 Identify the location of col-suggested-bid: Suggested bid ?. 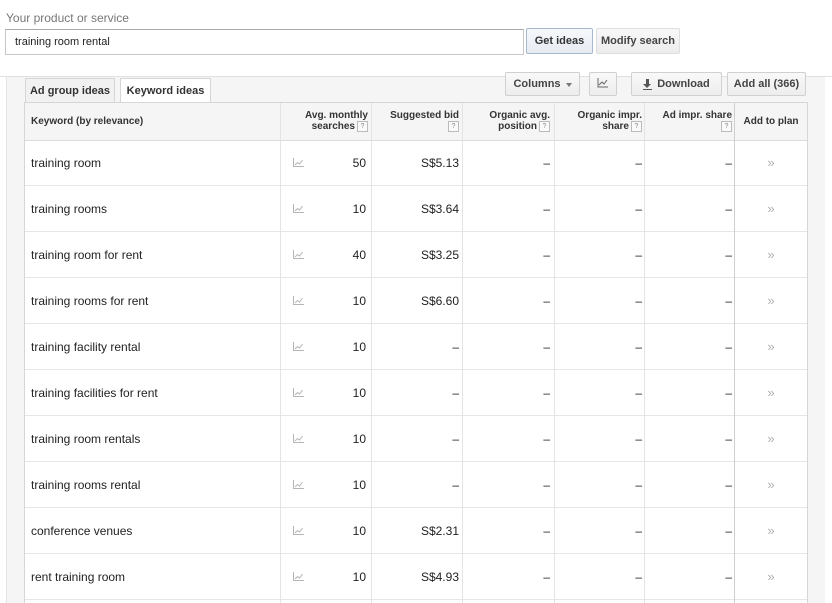
(415, 121).